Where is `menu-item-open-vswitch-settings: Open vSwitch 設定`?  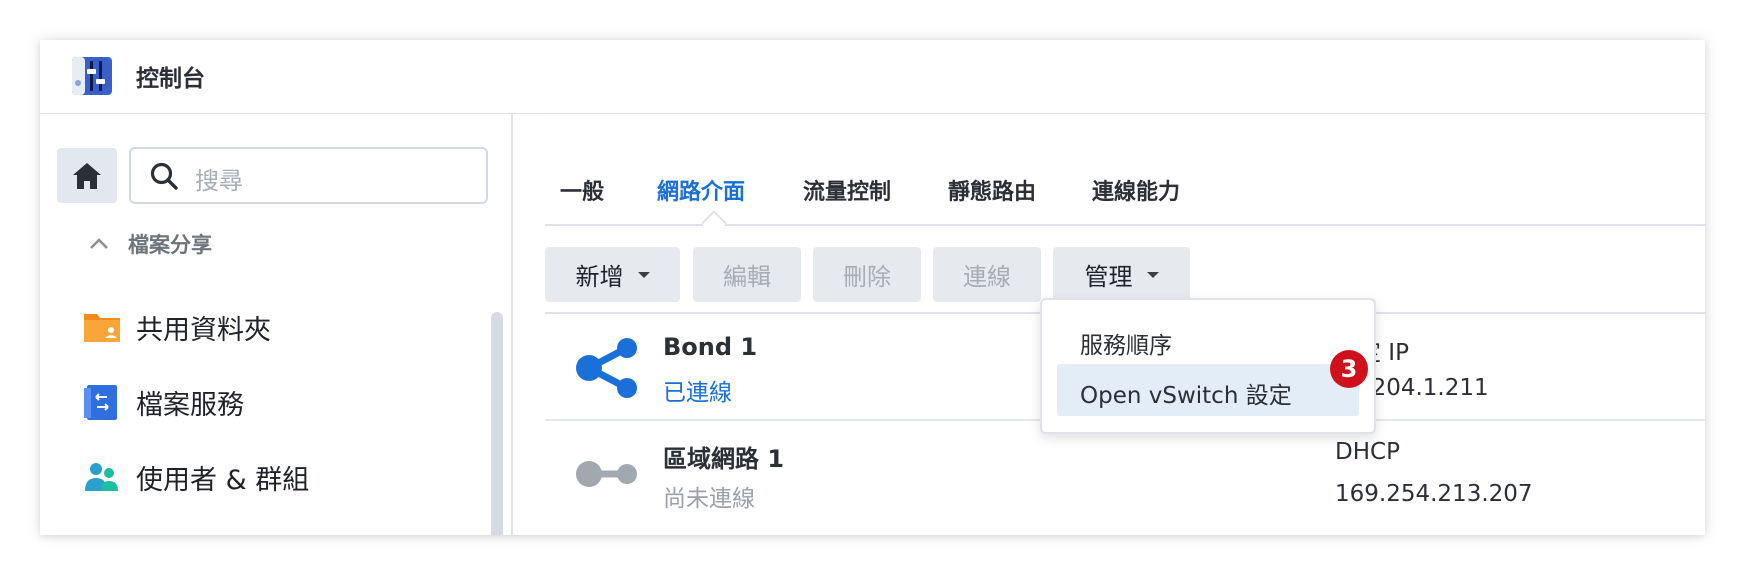
menu-item-open-vswitch-settings: Open vSwitch 設定 is located at coordinates (1208, 390).